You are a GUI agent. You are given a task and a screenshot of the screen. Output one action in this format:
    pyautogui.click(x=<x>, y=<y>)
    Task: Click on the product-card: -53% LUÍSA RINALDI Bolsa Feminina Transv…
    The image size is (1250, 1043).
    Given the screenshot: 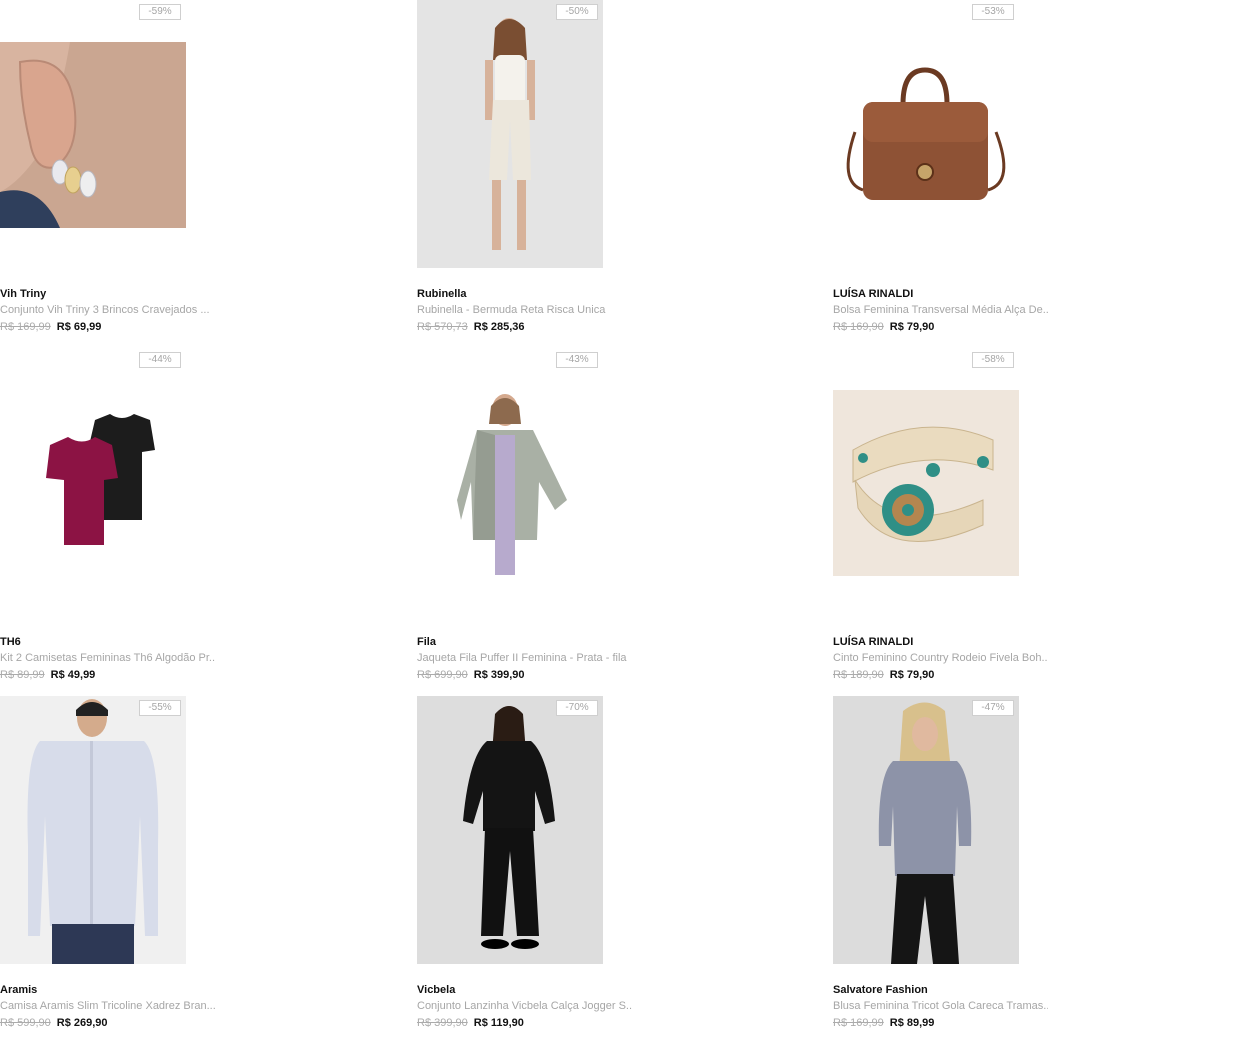 What is the action you would take?
    pyautogui.click(x=948, y=170)
    